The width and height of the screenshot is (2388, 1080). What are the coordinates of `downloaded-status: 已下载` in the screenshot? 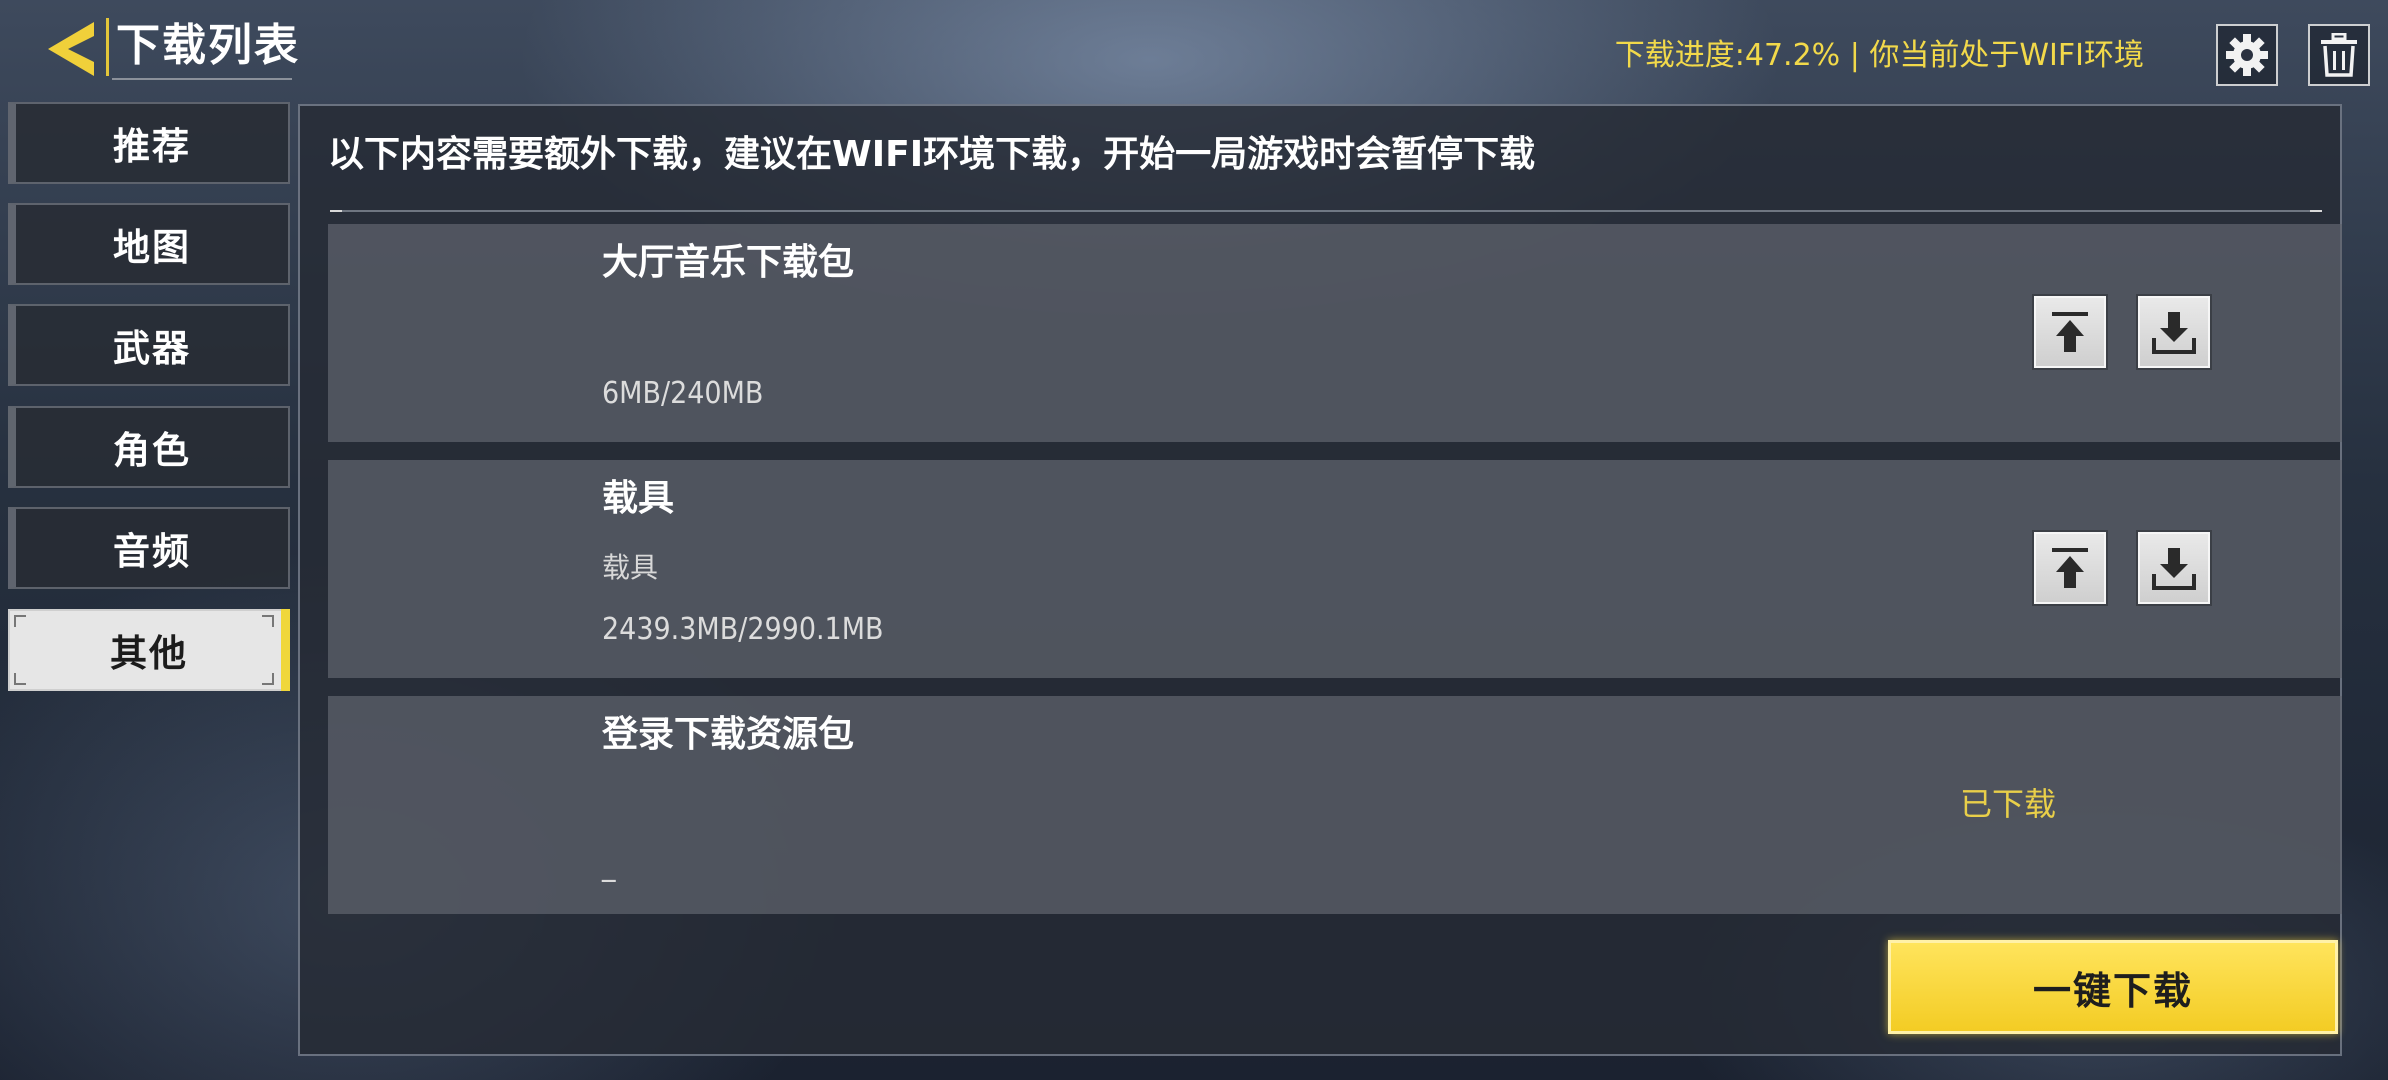 It's located at (2008, 804).